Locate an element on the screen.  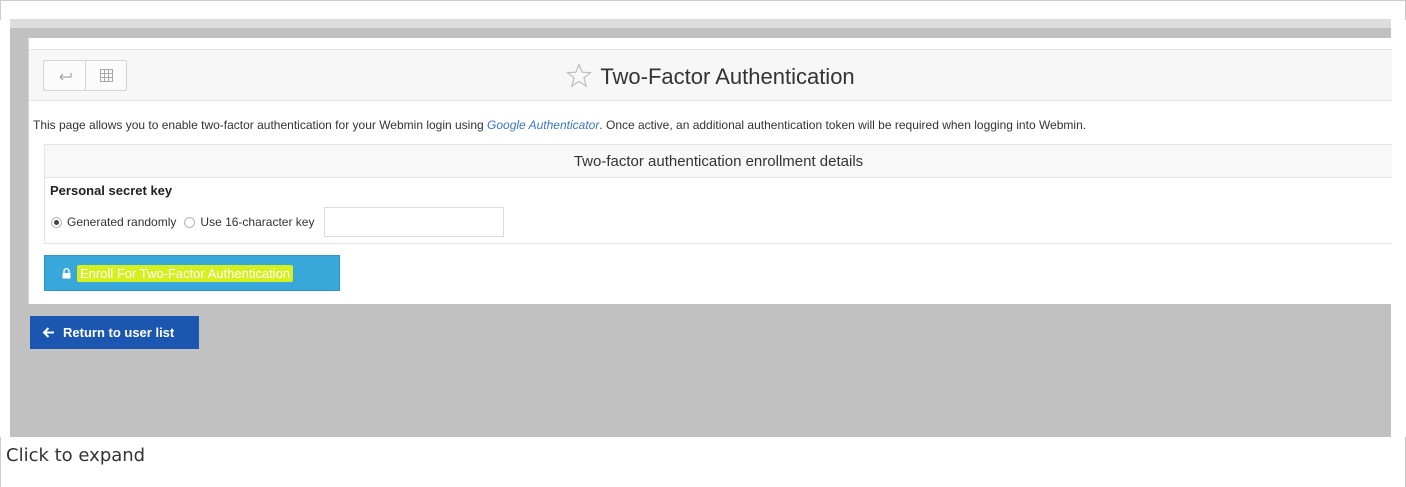
radio-use-16-character-key-label: Use 16-character key is located at coordinates (257, 222).